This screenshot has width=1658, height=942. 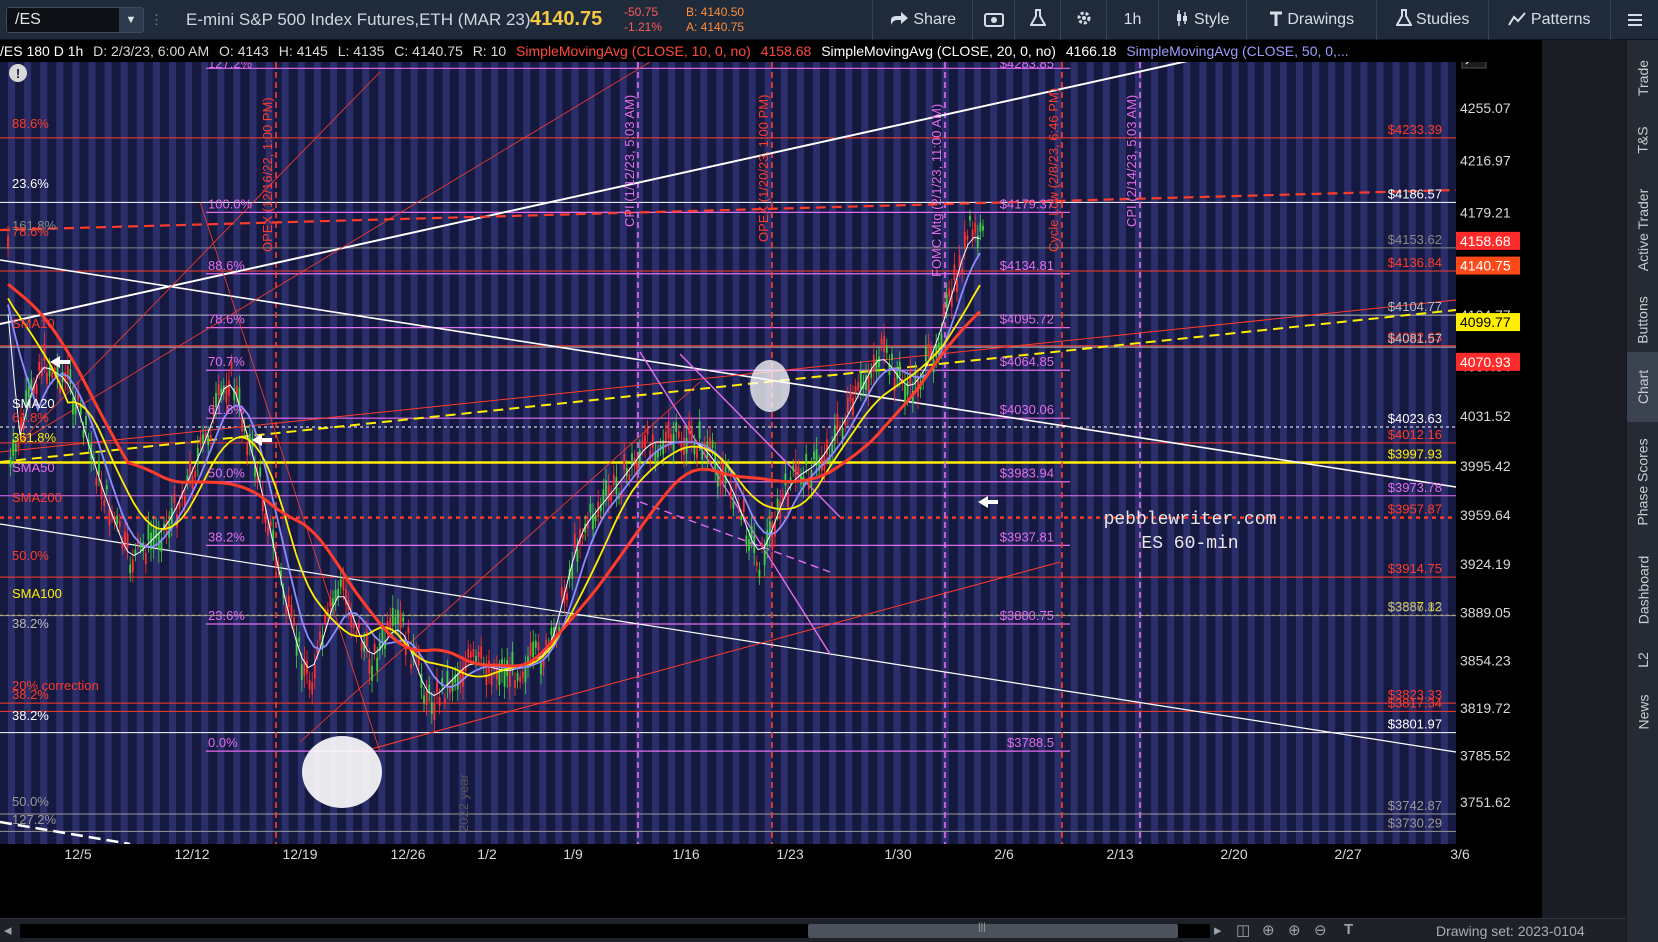 I want to click on fib-label-left: 23.6%, so click(x=30, y=183).